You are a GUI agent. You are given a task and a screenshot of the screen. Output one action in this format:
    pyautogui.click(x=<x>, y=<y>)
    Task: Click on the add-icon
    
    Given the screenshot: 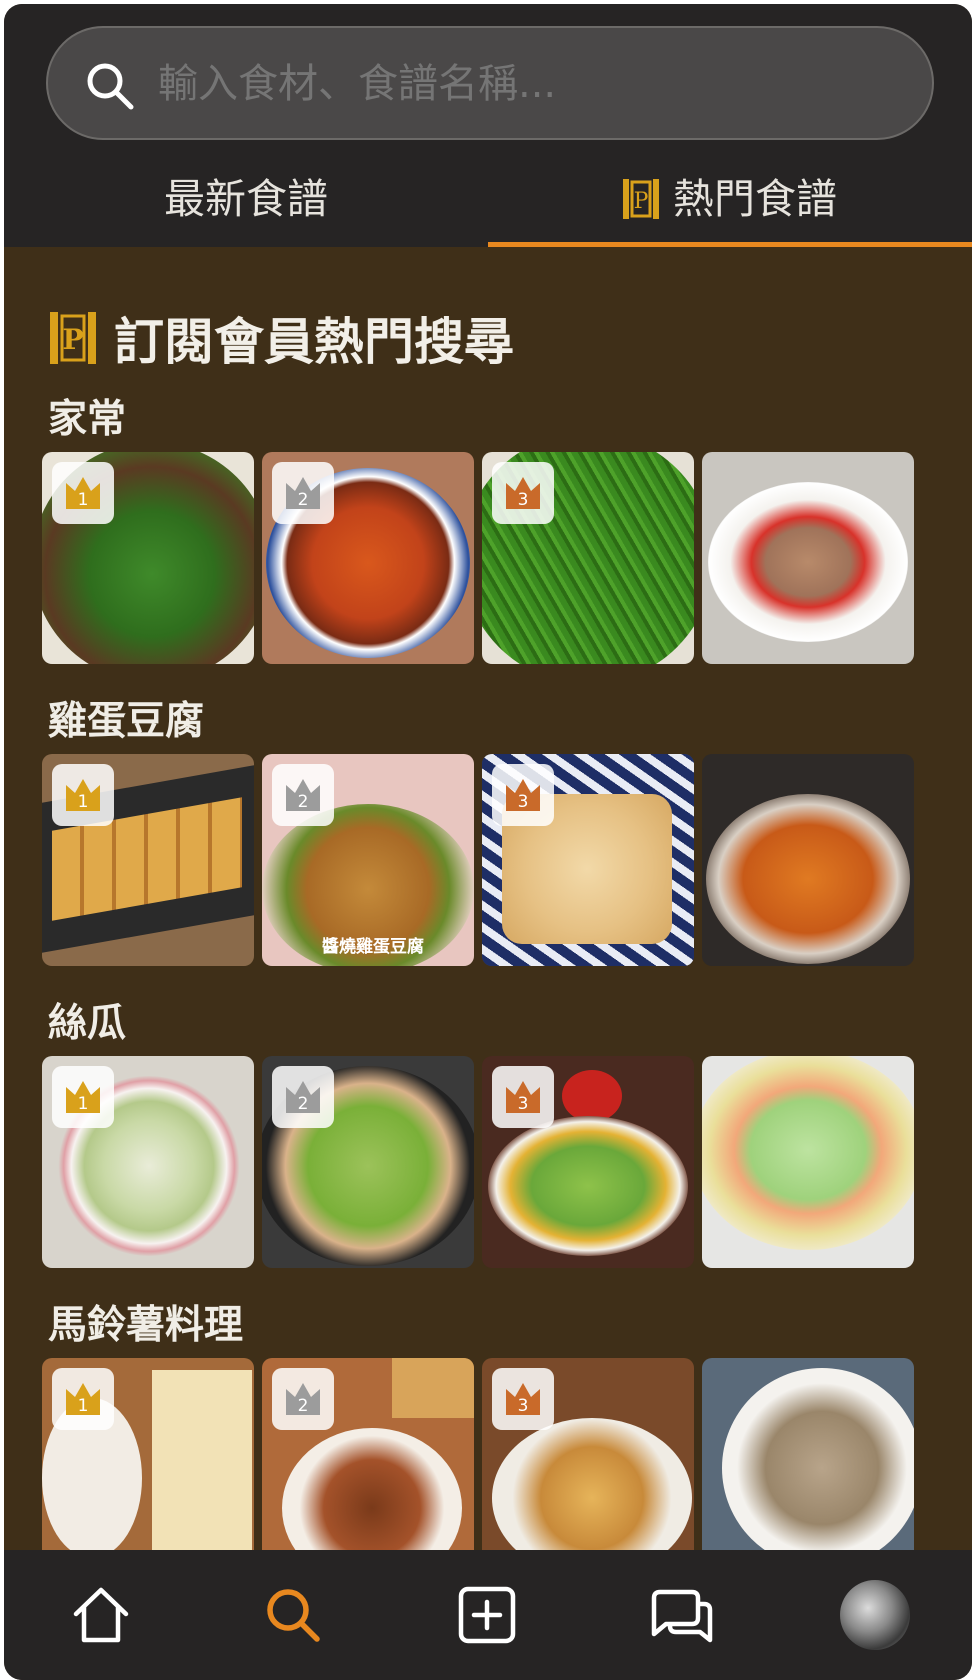 What is the action you would take?
    pyautogui.click(x=487, y=1615)
    